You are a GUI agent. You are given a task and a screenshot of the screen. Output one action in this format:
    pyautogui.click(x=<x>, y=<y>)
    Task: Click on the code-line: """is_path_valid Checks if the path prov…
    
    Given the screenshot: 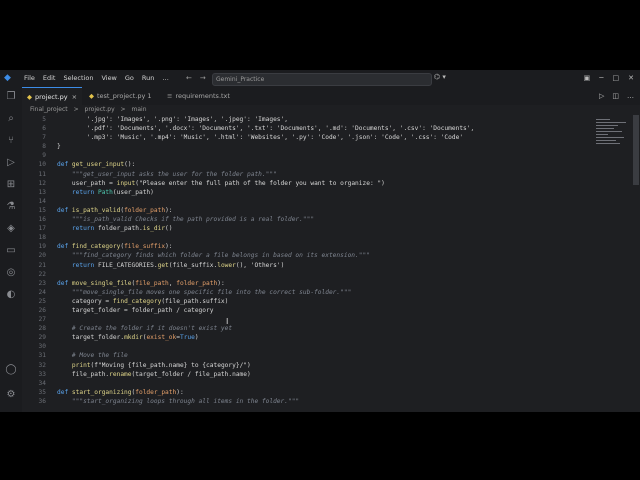 What is the action you would take?
    pyautogui.click(x=322, y=219)
    